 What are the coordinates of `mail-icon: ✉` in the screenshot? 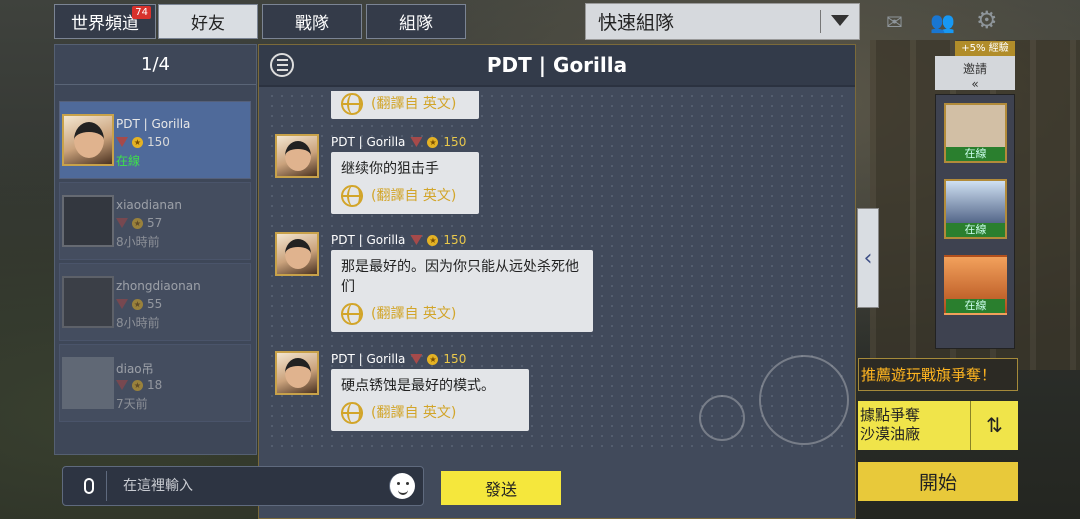 It's located at (894, 22).